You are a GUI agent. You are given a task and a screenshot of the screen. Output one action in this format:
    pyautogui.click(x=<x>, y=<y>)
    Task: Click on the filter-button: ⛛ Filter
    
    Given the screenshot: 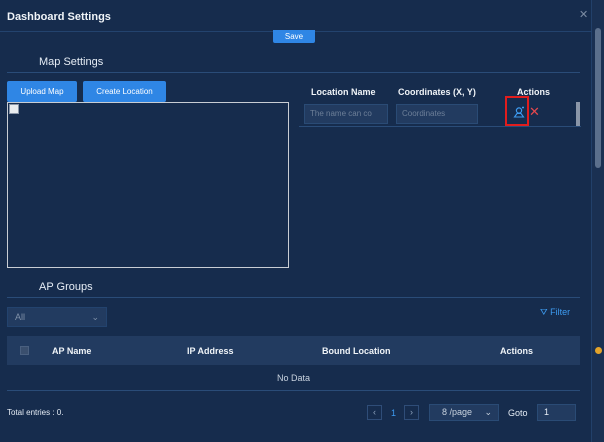 What is the action you would take?
    pyautogui.click(x=555, y=312)
    